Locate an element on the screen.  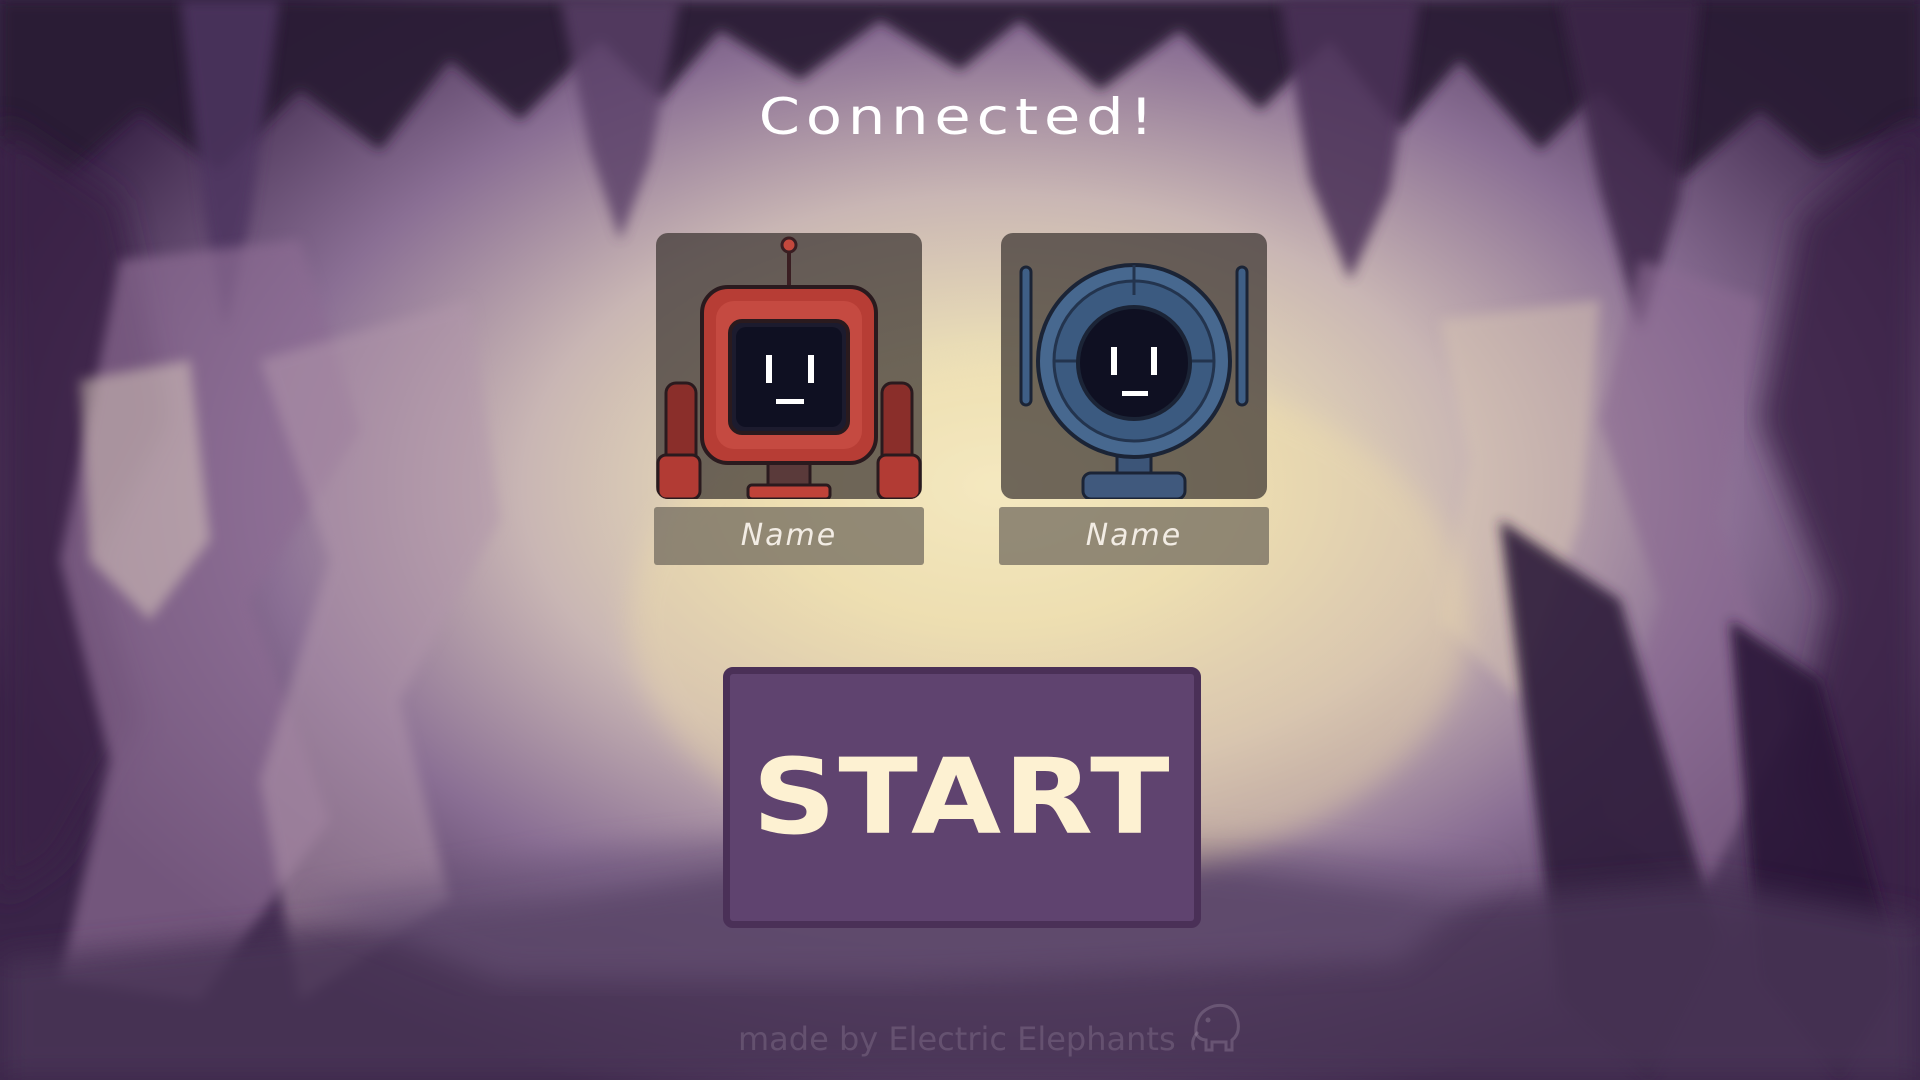
player-card-2: Name is located at coordinates (1134, 399).